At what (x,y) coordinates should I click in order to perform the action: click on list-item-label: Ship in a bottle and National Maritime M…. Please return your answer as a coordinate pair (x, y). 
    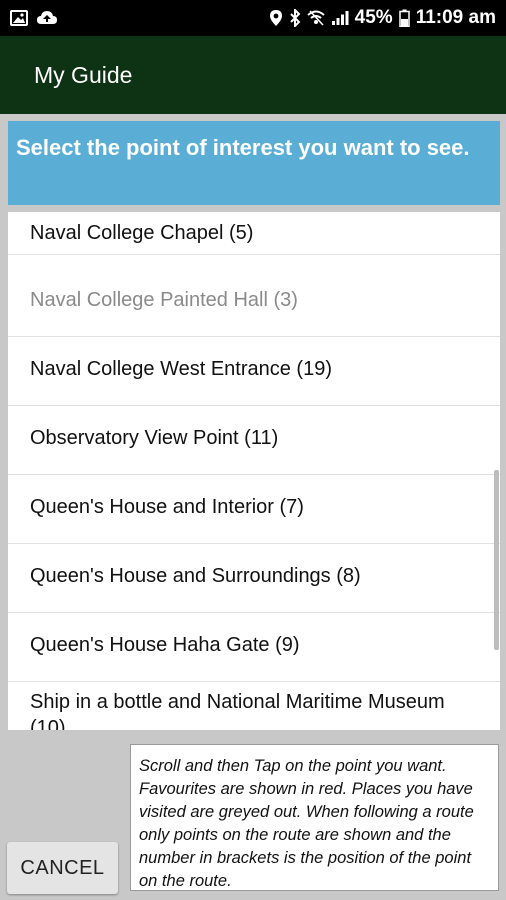
    Looking at the image, I should click on (237, 710).